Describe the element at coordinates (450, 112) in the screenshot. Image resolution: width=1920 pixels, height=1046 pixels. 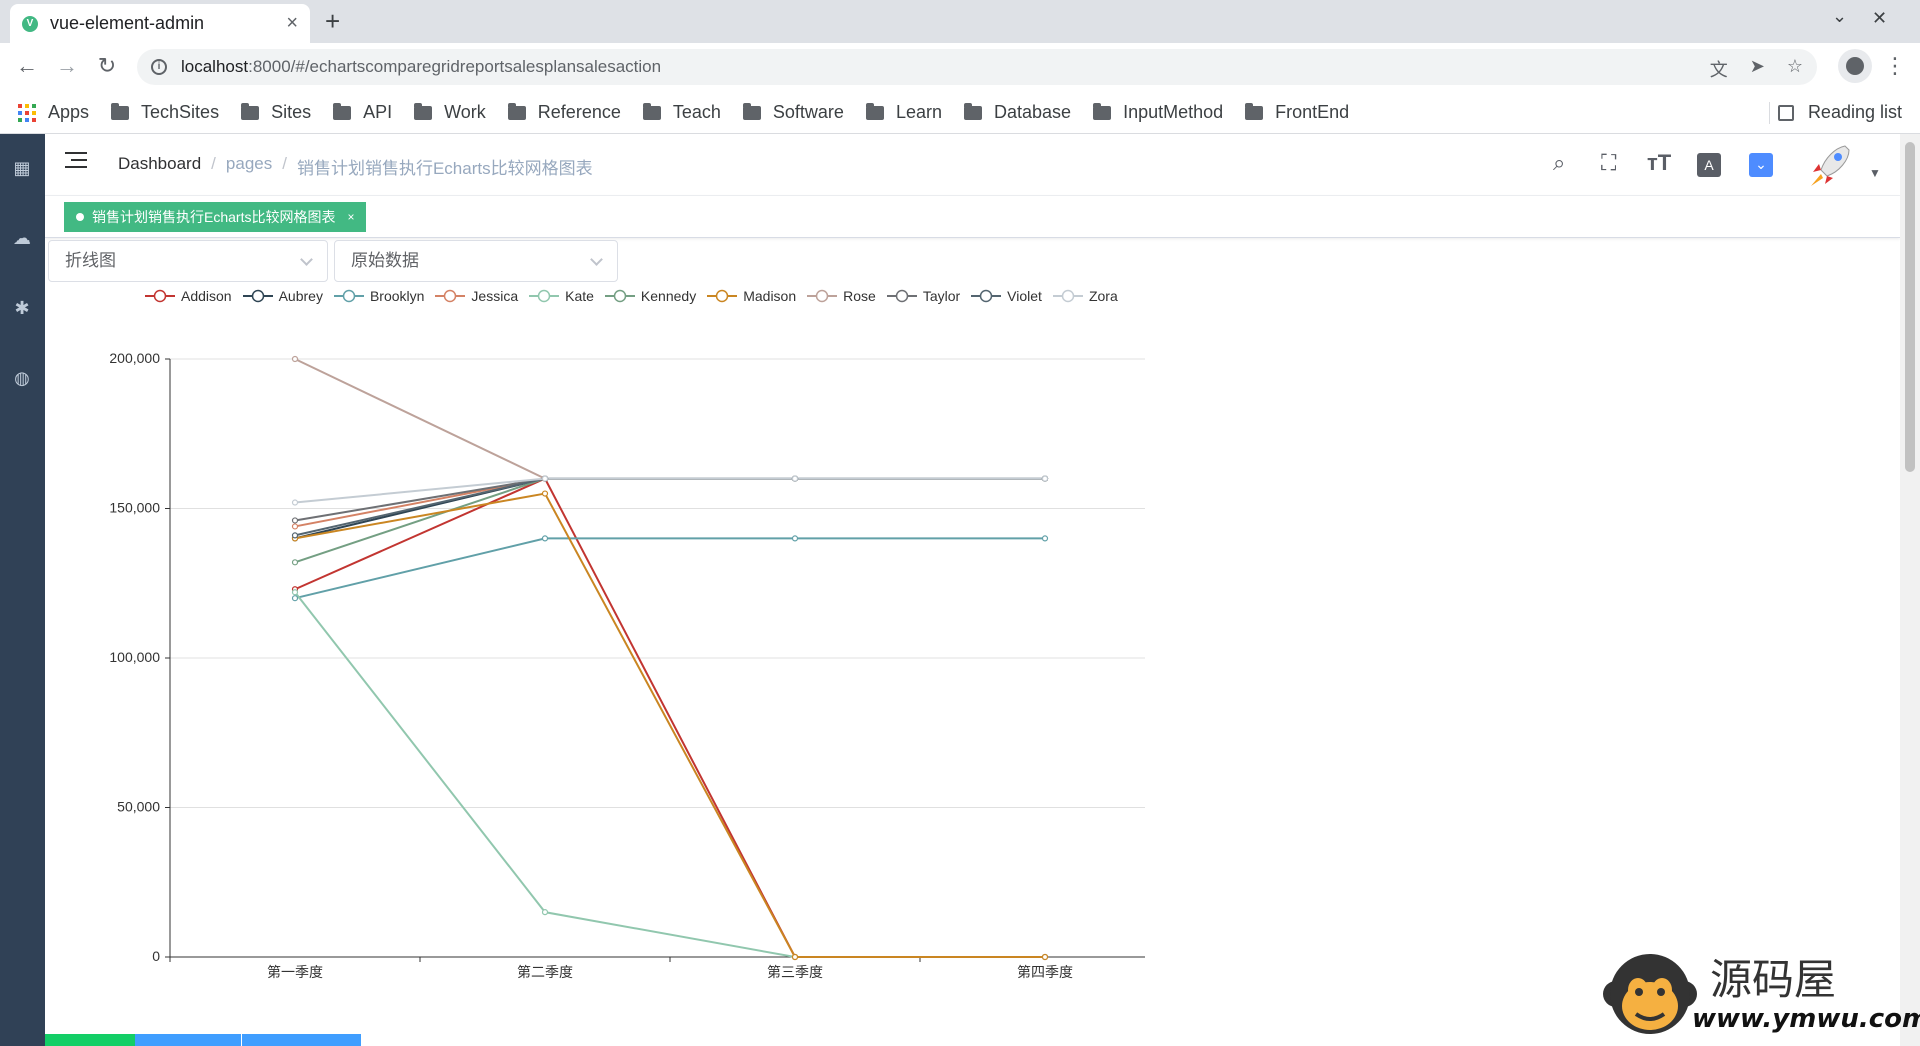
I see `bookmark-folder: Work` at that location.